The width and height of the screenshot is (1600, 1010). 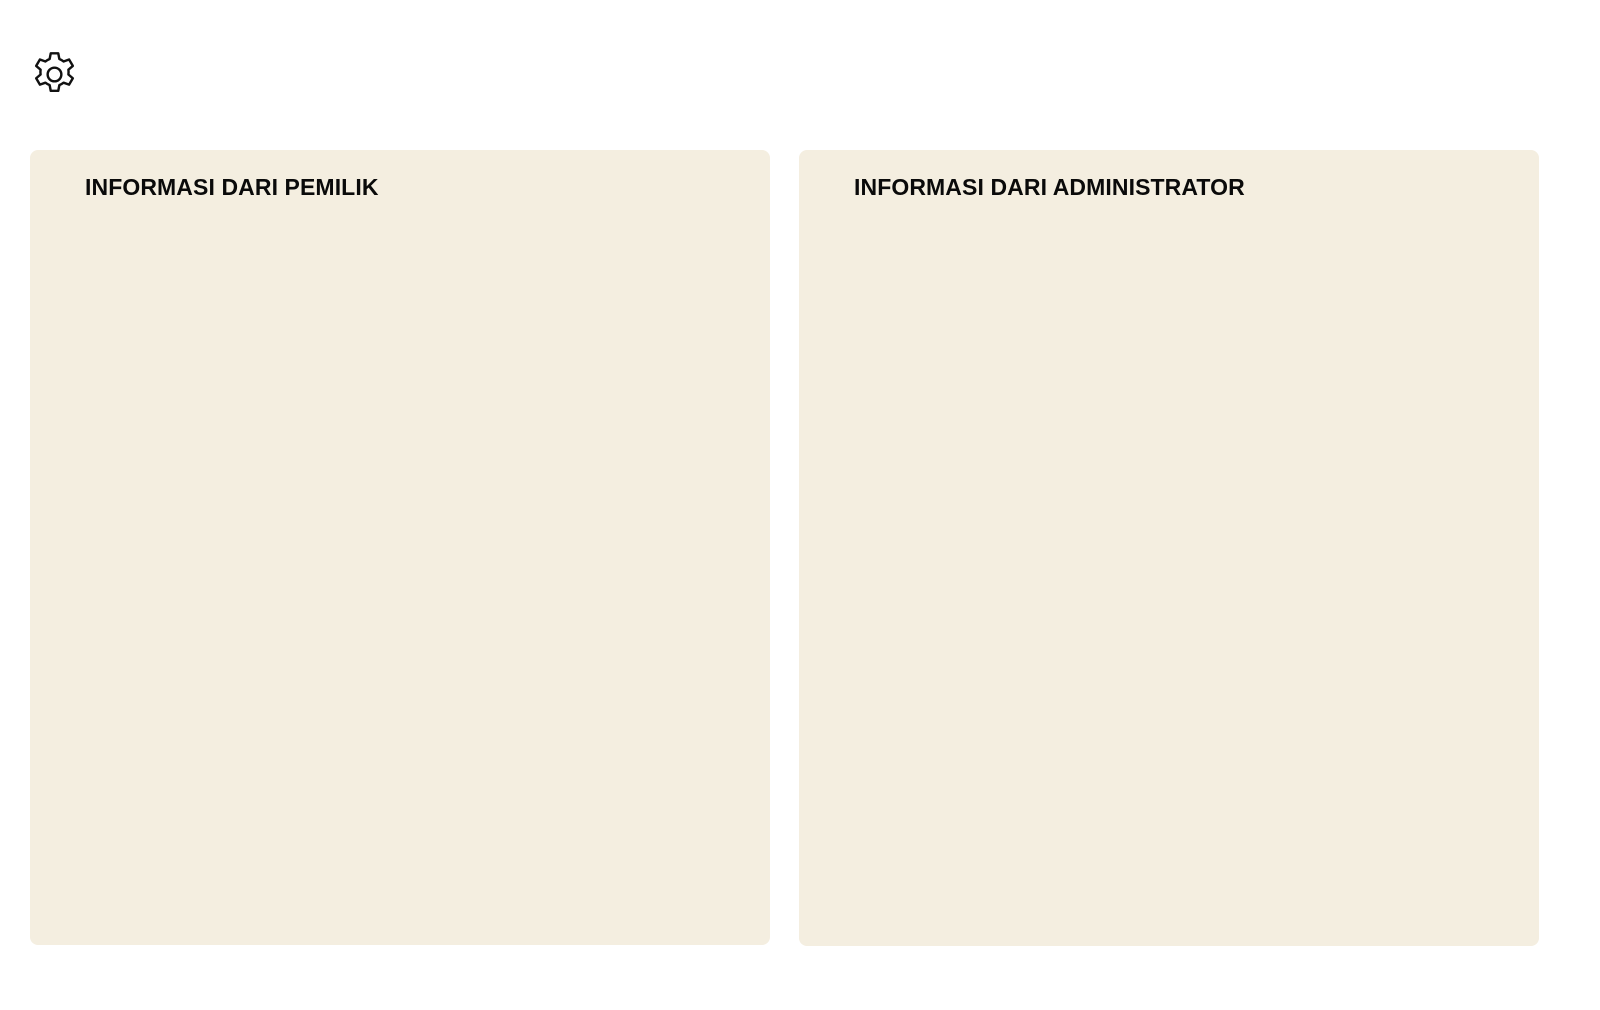 I want to click on admin-info-title: INFORMASI DARI ADMINISTRATOR, so click(x=1049, y=187).